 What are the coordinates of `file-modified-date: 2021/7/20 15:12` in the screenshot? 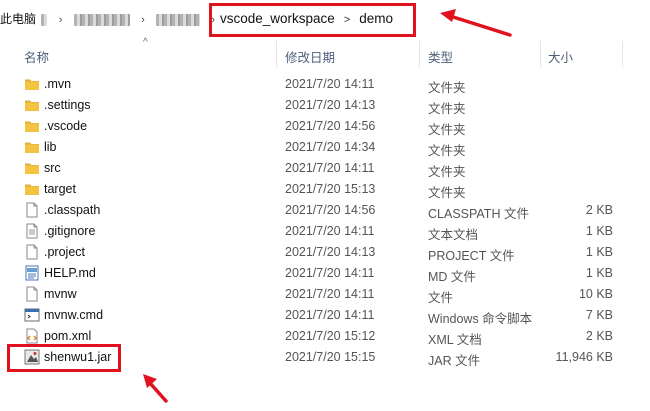 It's located at (330, 336).